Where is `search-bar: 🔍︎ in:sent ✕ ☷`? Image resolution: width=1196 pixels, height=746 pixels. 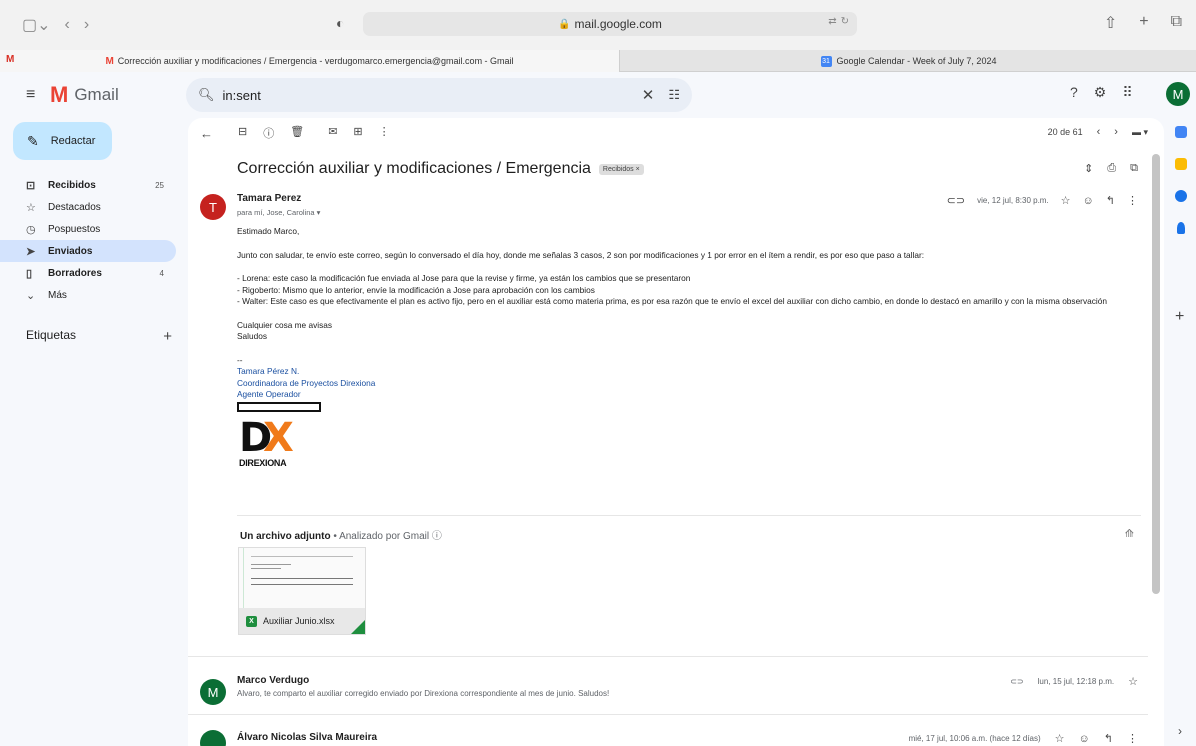 search-bar: 🔍︎ in:sent ✕ ☷ is located at coordinates (439, 95).